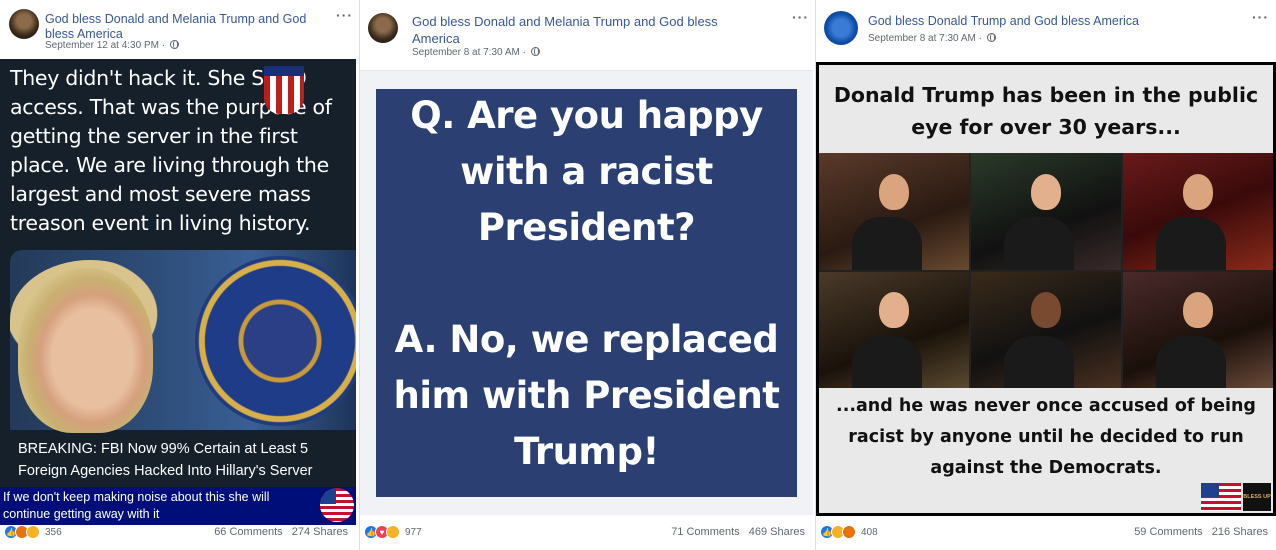 The width and height of the screenshot is (1276, 550). What do you see at coordinates (869, 532) in the screenshot?
I see `reaction-count: 408` at bounding box center [869, 532].